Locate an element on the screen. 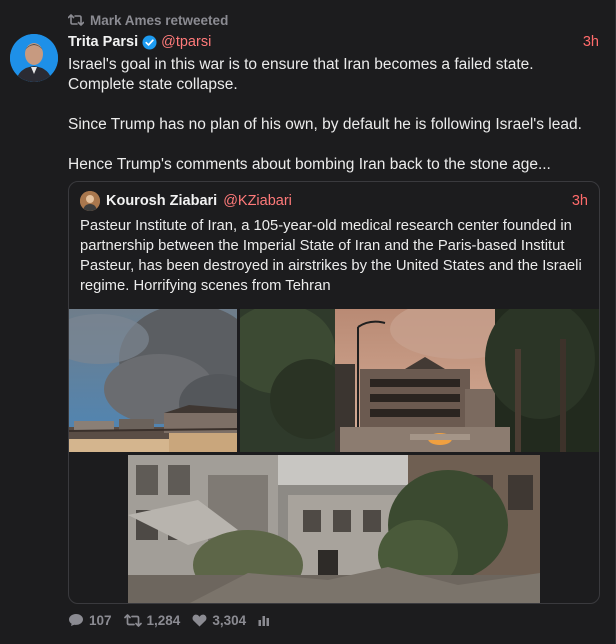 The image size is (616, 644). avatar is located at coordinates (34, 58).